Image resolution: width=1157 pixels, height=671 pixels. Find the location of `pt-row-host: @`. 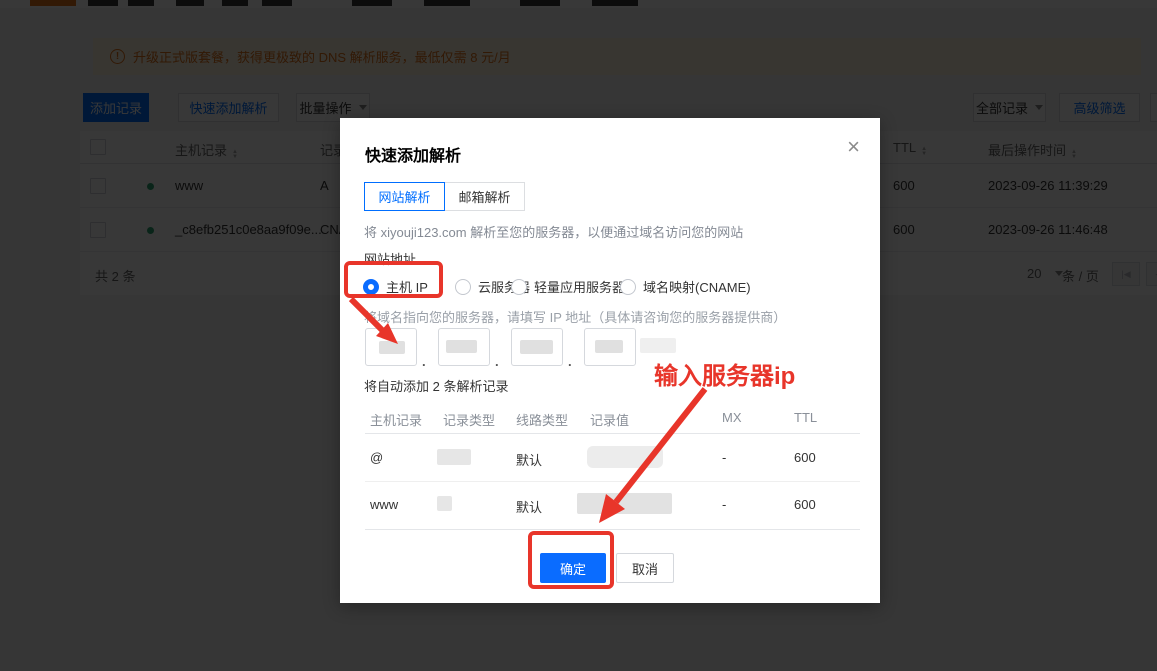

pt-row-host: @ is located at coordinates (377, 457).